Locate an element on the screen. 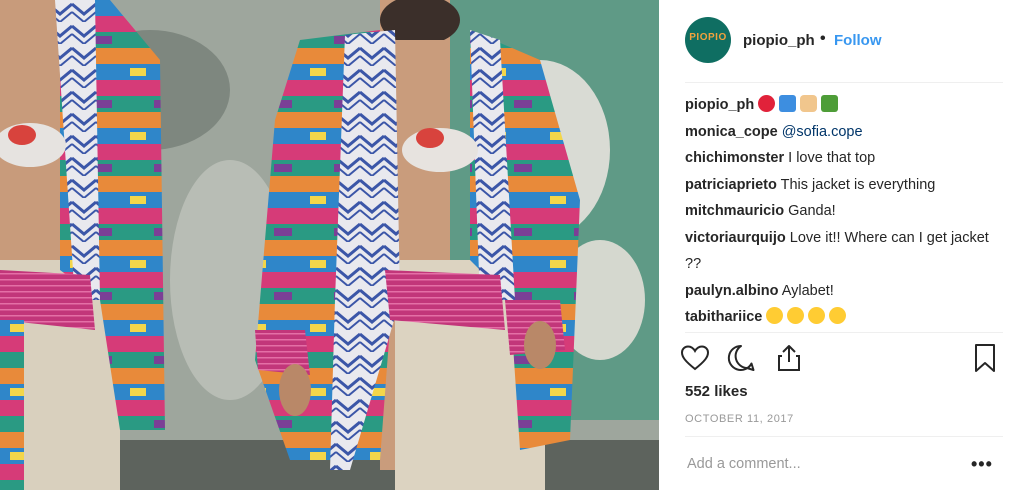  post-header: PIOPIO piopio_ph • Follow is located at coordinates (841, 41).